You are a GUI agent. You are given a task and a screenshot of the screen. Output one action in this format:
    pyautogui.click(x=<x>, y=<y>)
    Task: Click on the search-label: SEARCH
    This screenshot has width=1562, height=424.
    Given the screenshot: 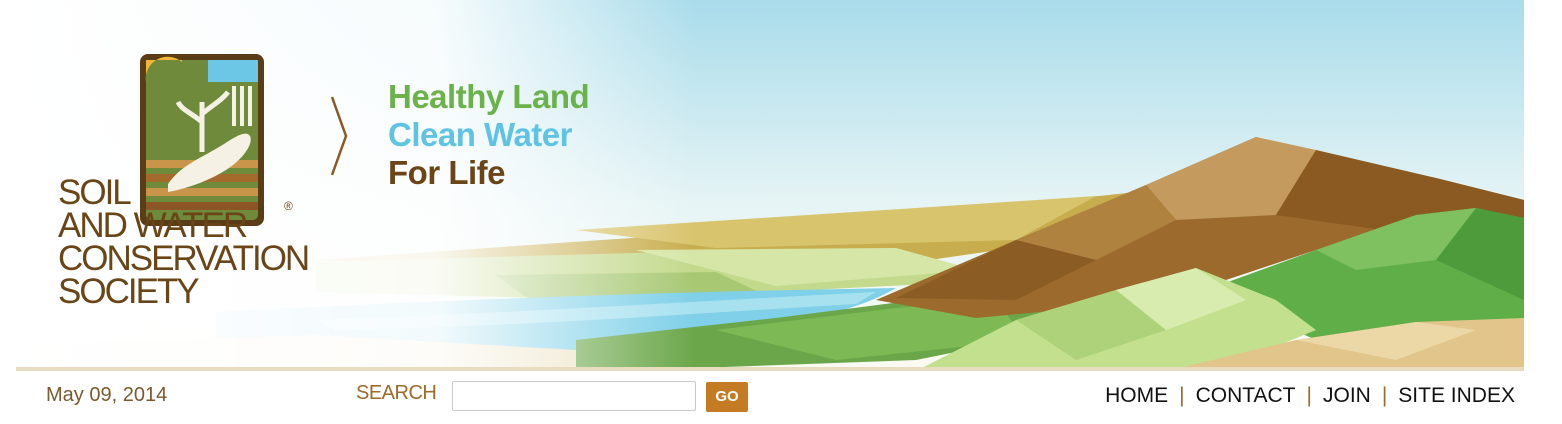 What is the action you would take?
    pyautogui.click(x=396, y=393)
    